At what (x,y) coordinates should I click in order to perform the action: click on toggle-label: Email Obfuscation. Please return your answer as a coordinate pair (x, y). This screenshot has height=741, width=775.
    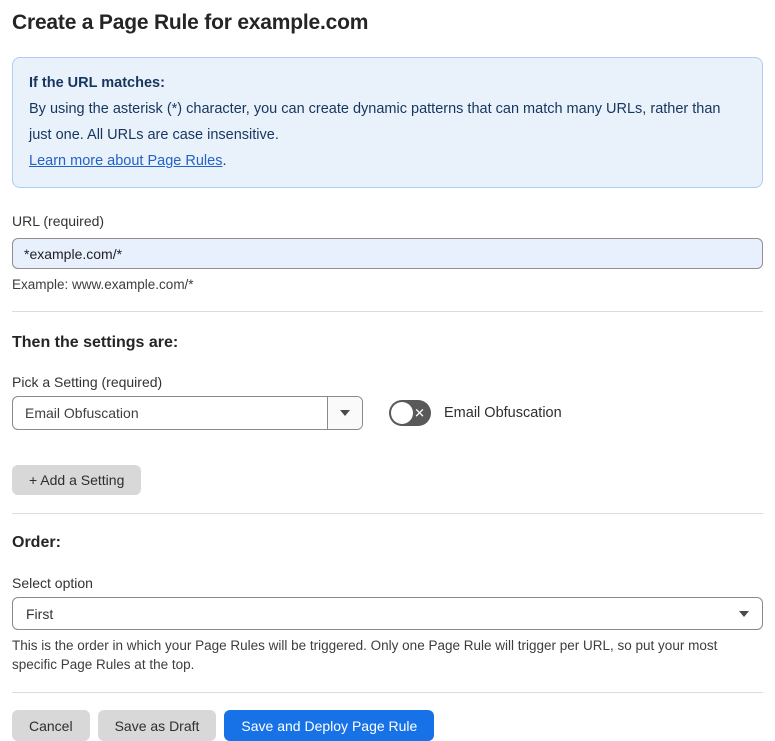
    Looking at the image, I should click on (503, 413).